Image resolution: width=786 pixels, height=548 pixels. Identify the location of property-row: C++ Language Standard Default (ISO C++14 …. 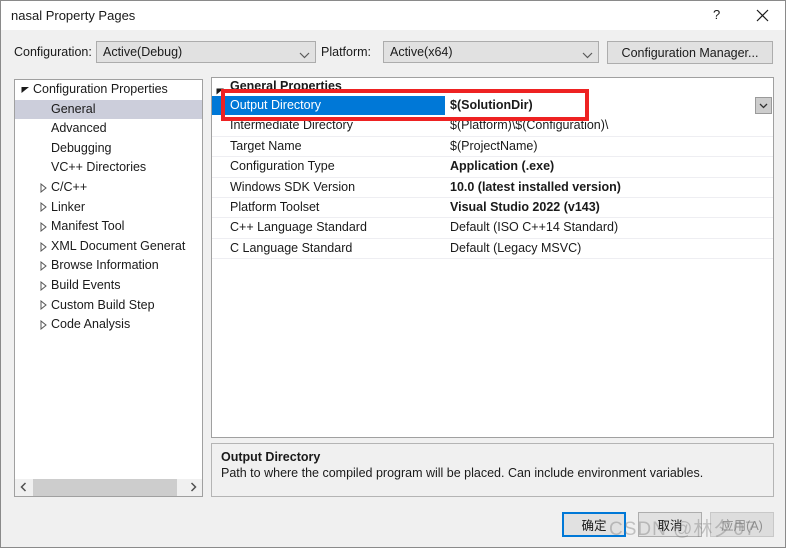
(492, 228).